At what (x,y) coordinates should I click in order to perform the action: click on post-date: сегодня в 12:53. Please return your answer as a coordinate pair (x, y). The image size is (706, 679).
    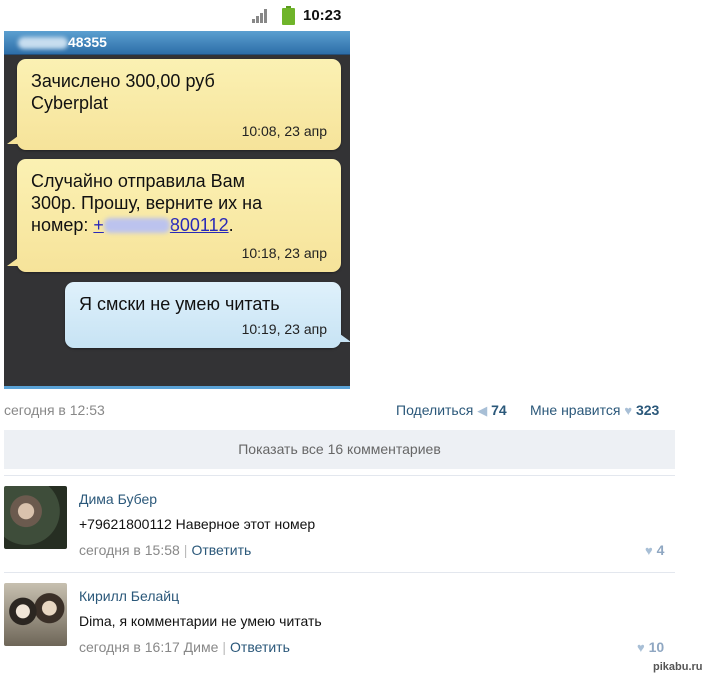
    Looking at the image, I should click on (54, 410).